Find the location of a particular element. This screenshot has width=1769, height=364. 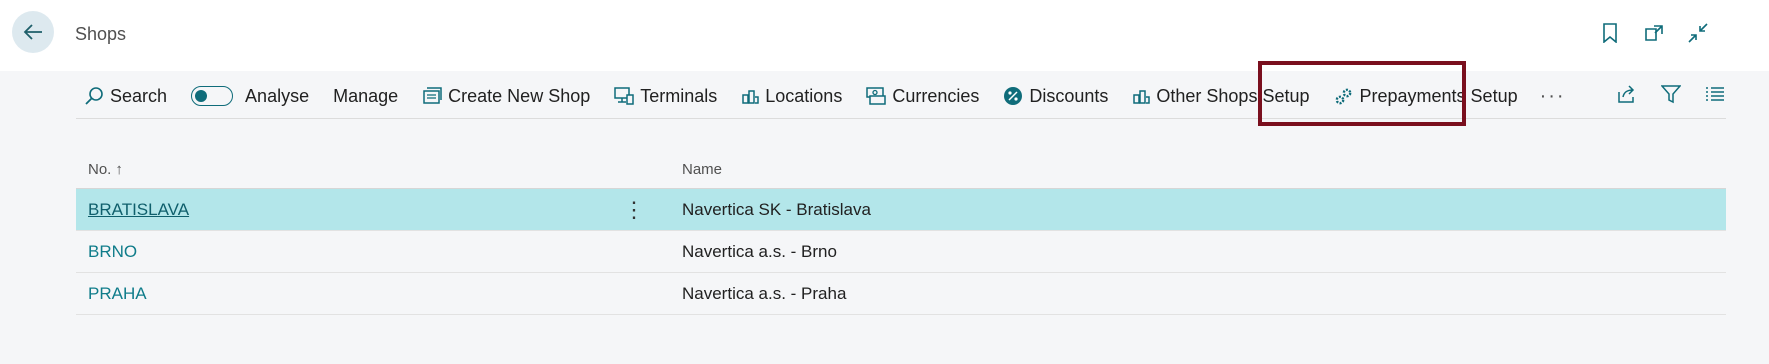

cell-name: Navertica SK - Bratislava is located at coordinates (776, 209).